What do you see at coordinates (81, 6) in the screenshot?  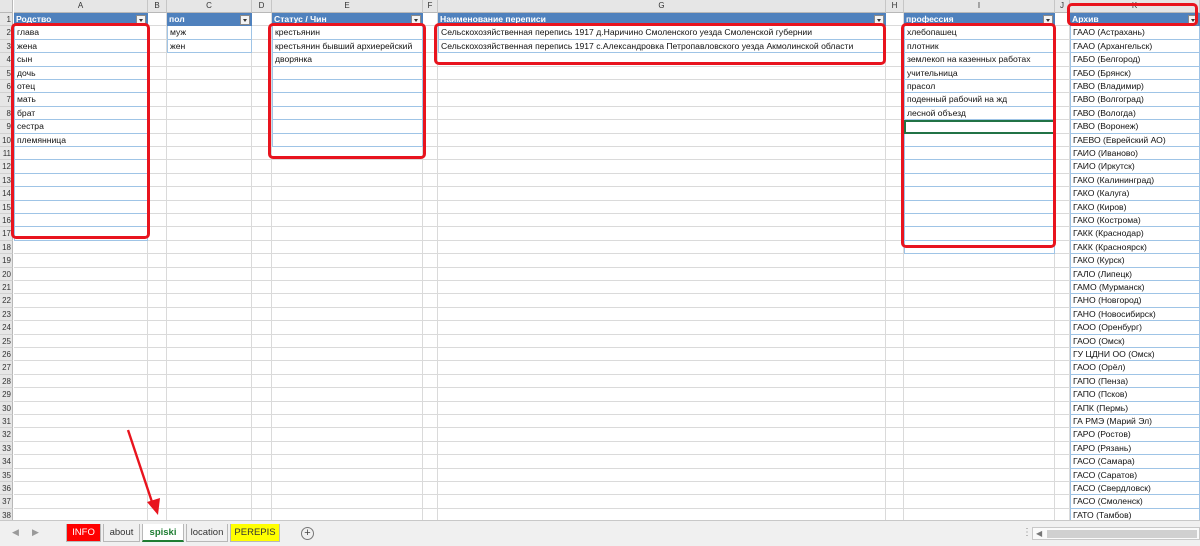 I see `column-header-a: A` at bounding box center [81, 6].